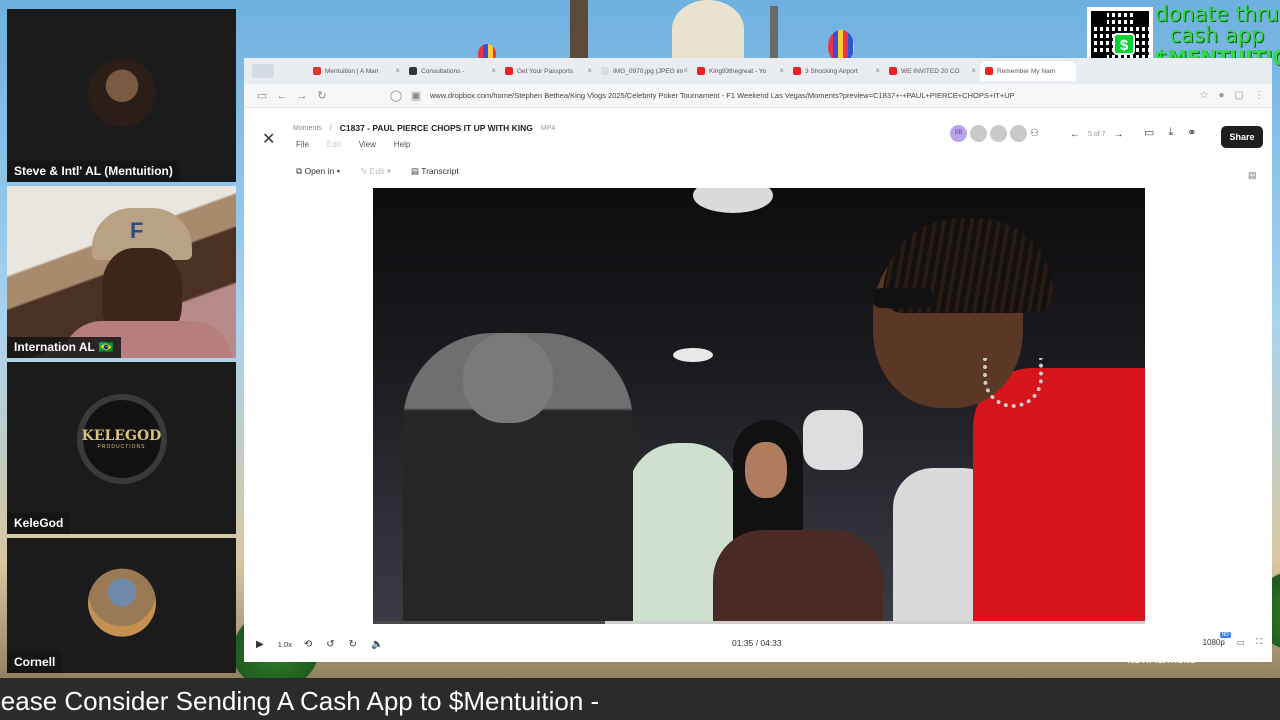 This screenshot has width=1280, height=720. I want to click on menu-icon: ⋮, so click(1259, 95).